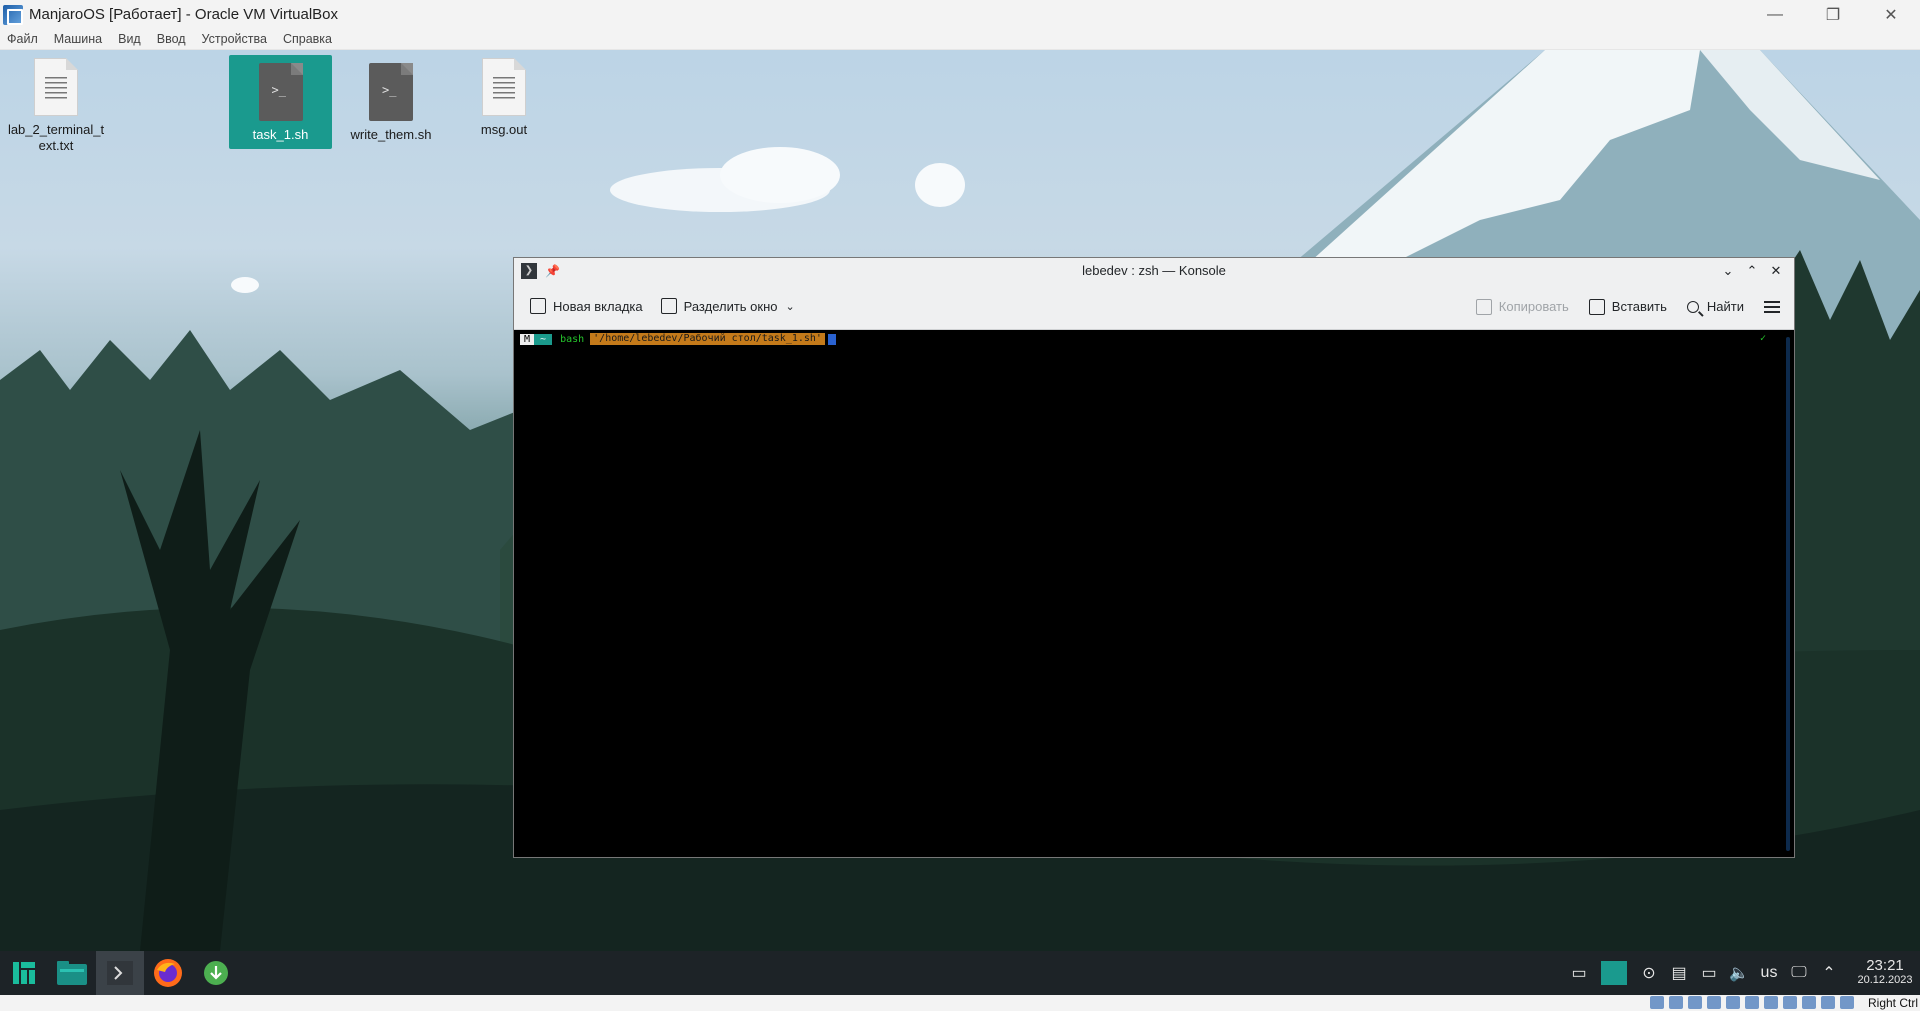  What do you see at coordinates (234, 39) in the screenshot?
I see `menu-devices: Устройства` at bounding box center [234, 39].